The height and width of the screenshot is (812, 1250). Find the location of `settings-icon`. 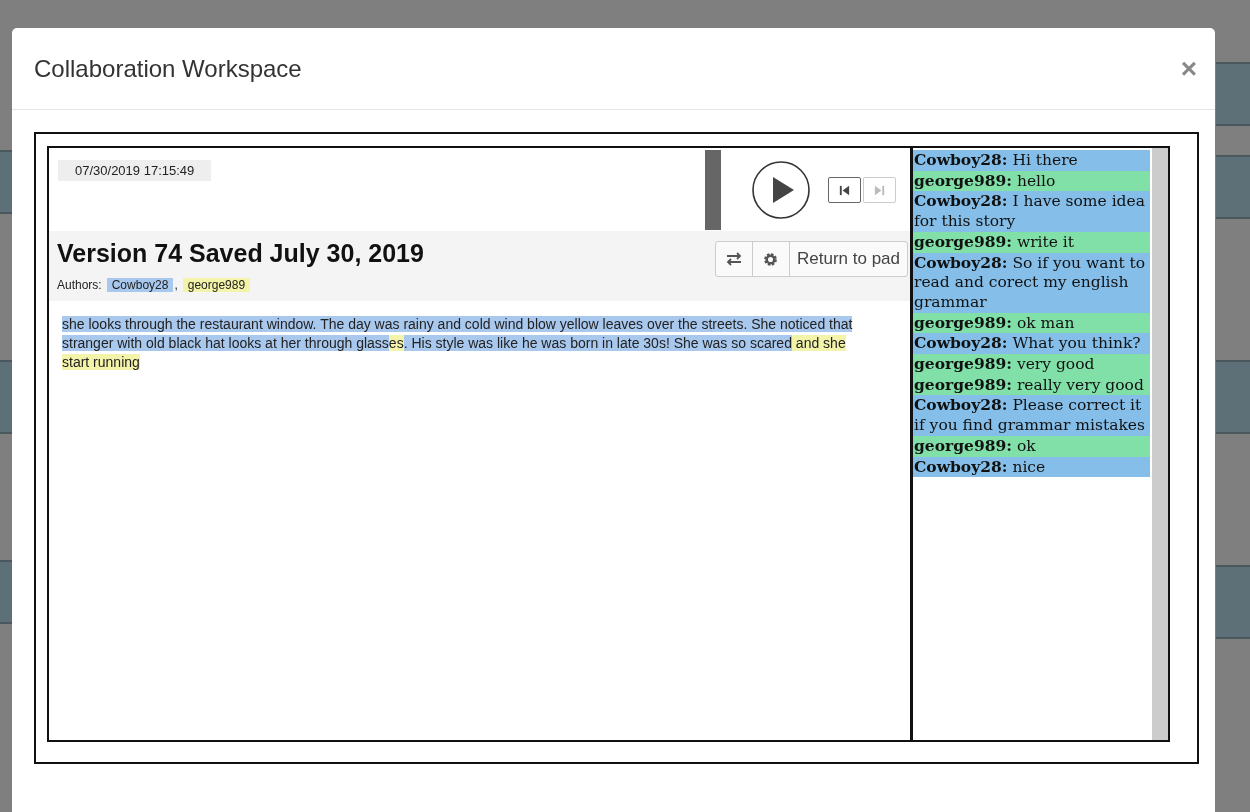

settings-icon is located at coordinates (771, 259).